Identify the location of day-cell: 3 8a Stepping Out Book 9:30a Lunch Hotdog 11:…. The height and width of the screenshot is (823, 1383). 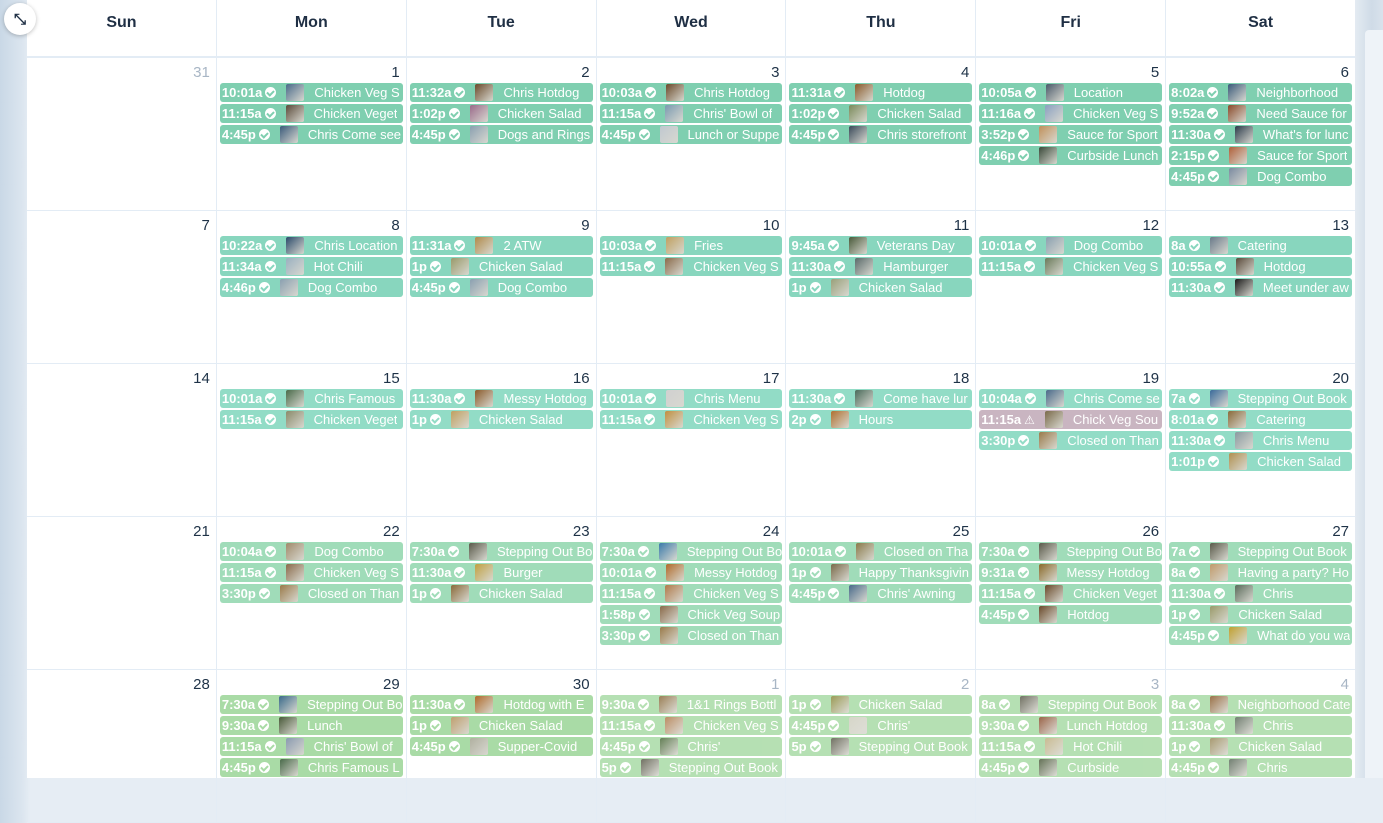
(1070, 746).